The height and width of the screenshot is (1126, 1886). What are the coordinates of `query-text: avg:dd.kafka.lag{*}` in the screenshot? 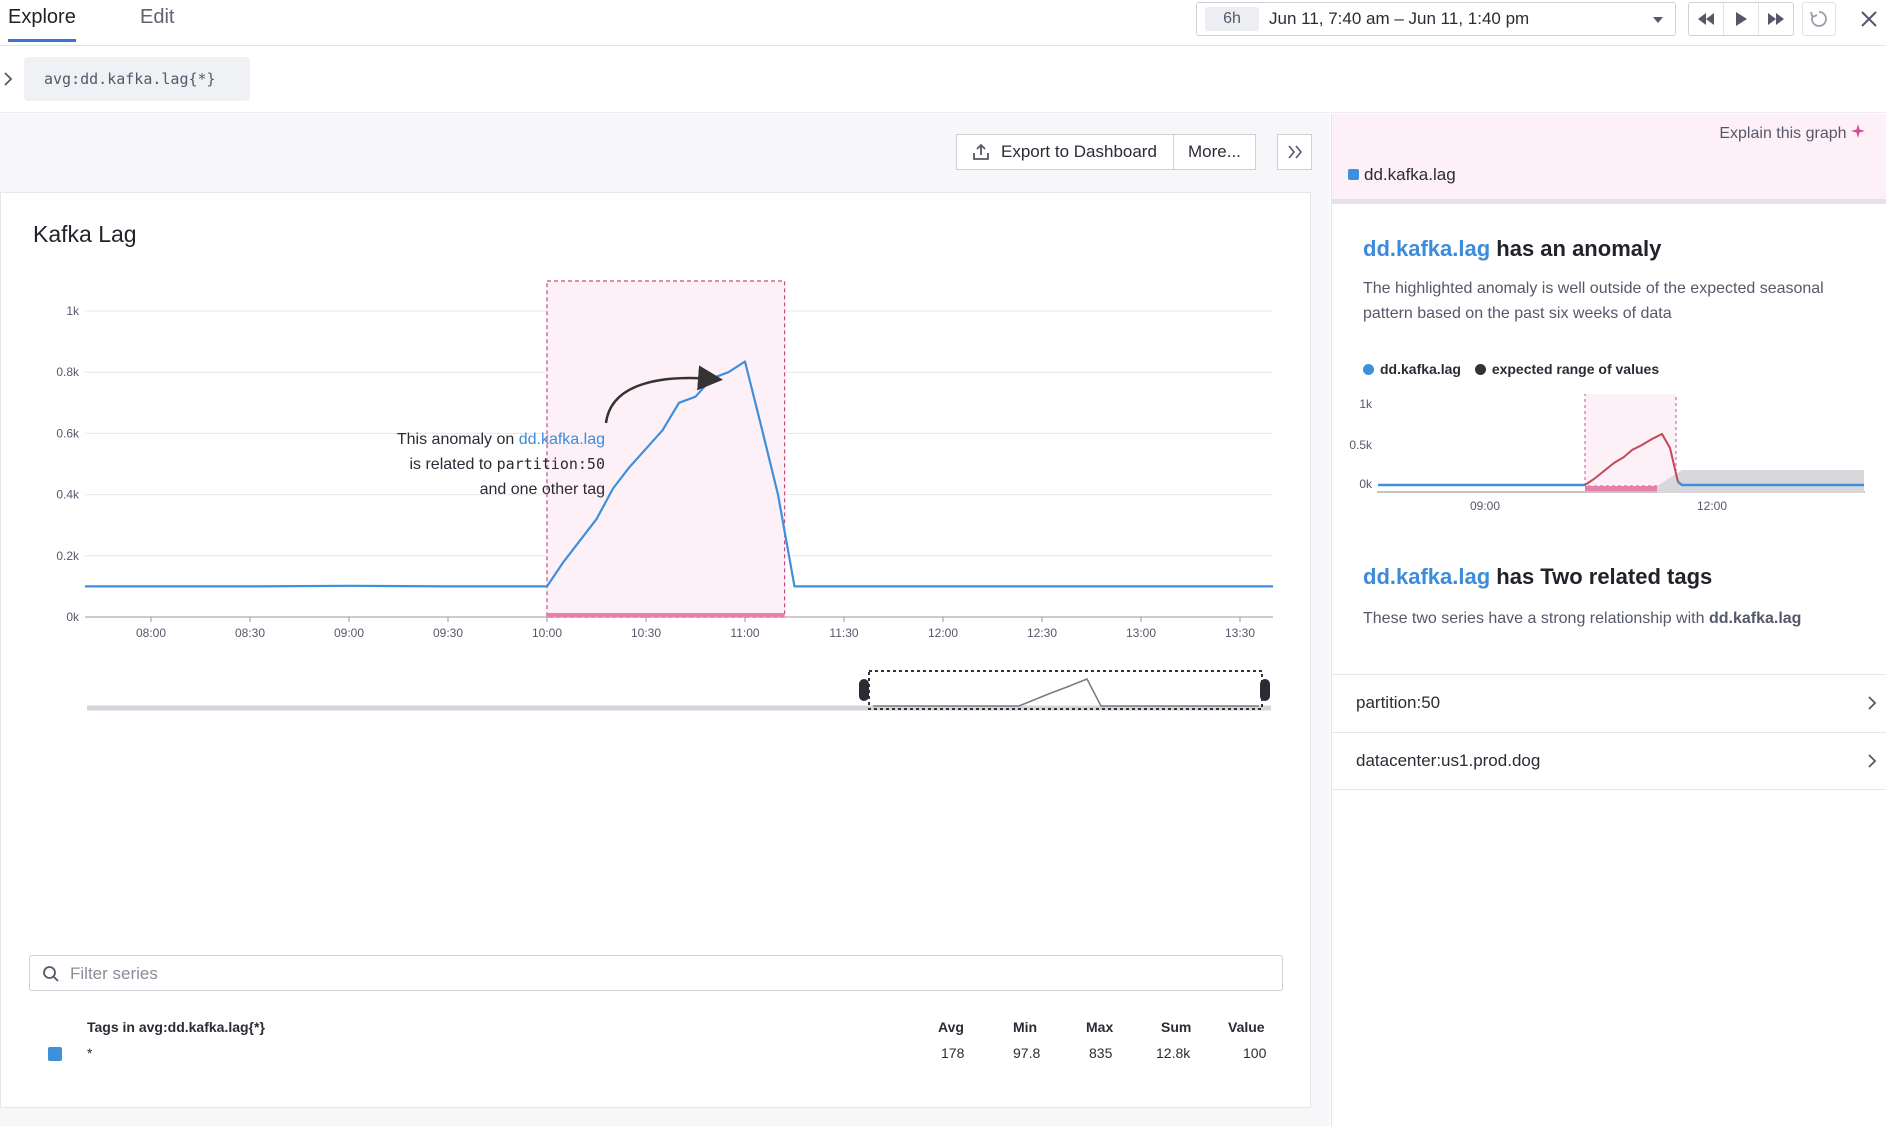 It's located at (137, 79).